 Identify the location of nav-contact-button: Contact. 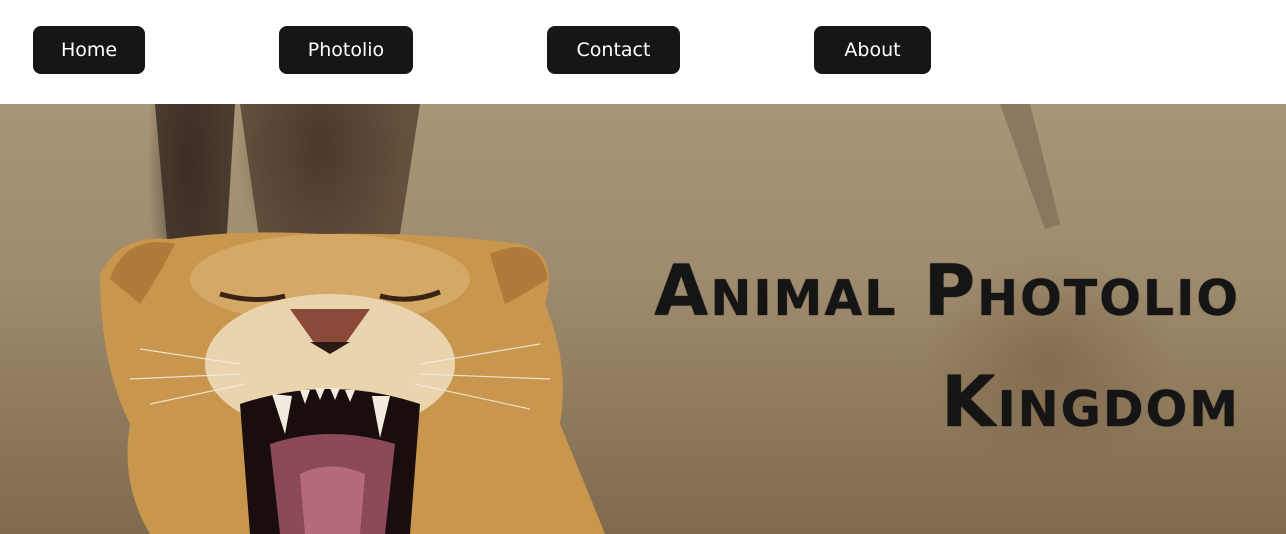
(613, 50).